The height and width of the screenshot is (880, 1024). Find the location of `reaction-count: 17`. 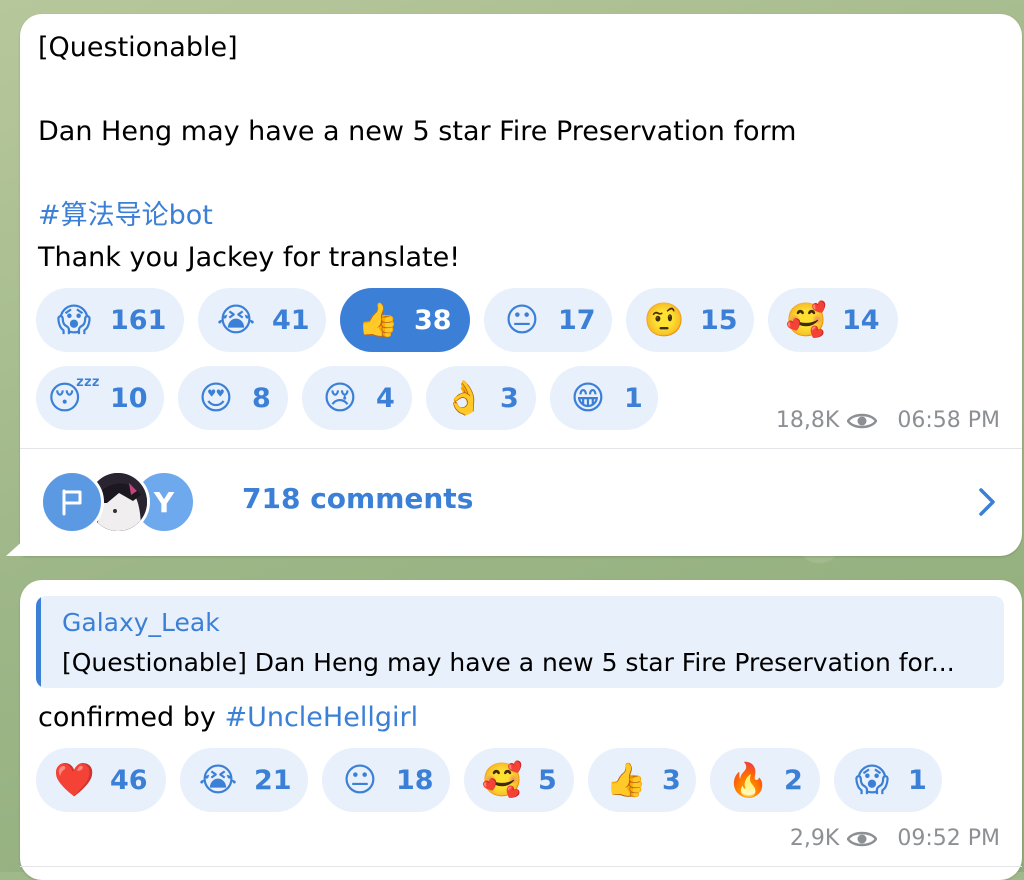

reaction-count: 17 is located at coordinates (577, 320).